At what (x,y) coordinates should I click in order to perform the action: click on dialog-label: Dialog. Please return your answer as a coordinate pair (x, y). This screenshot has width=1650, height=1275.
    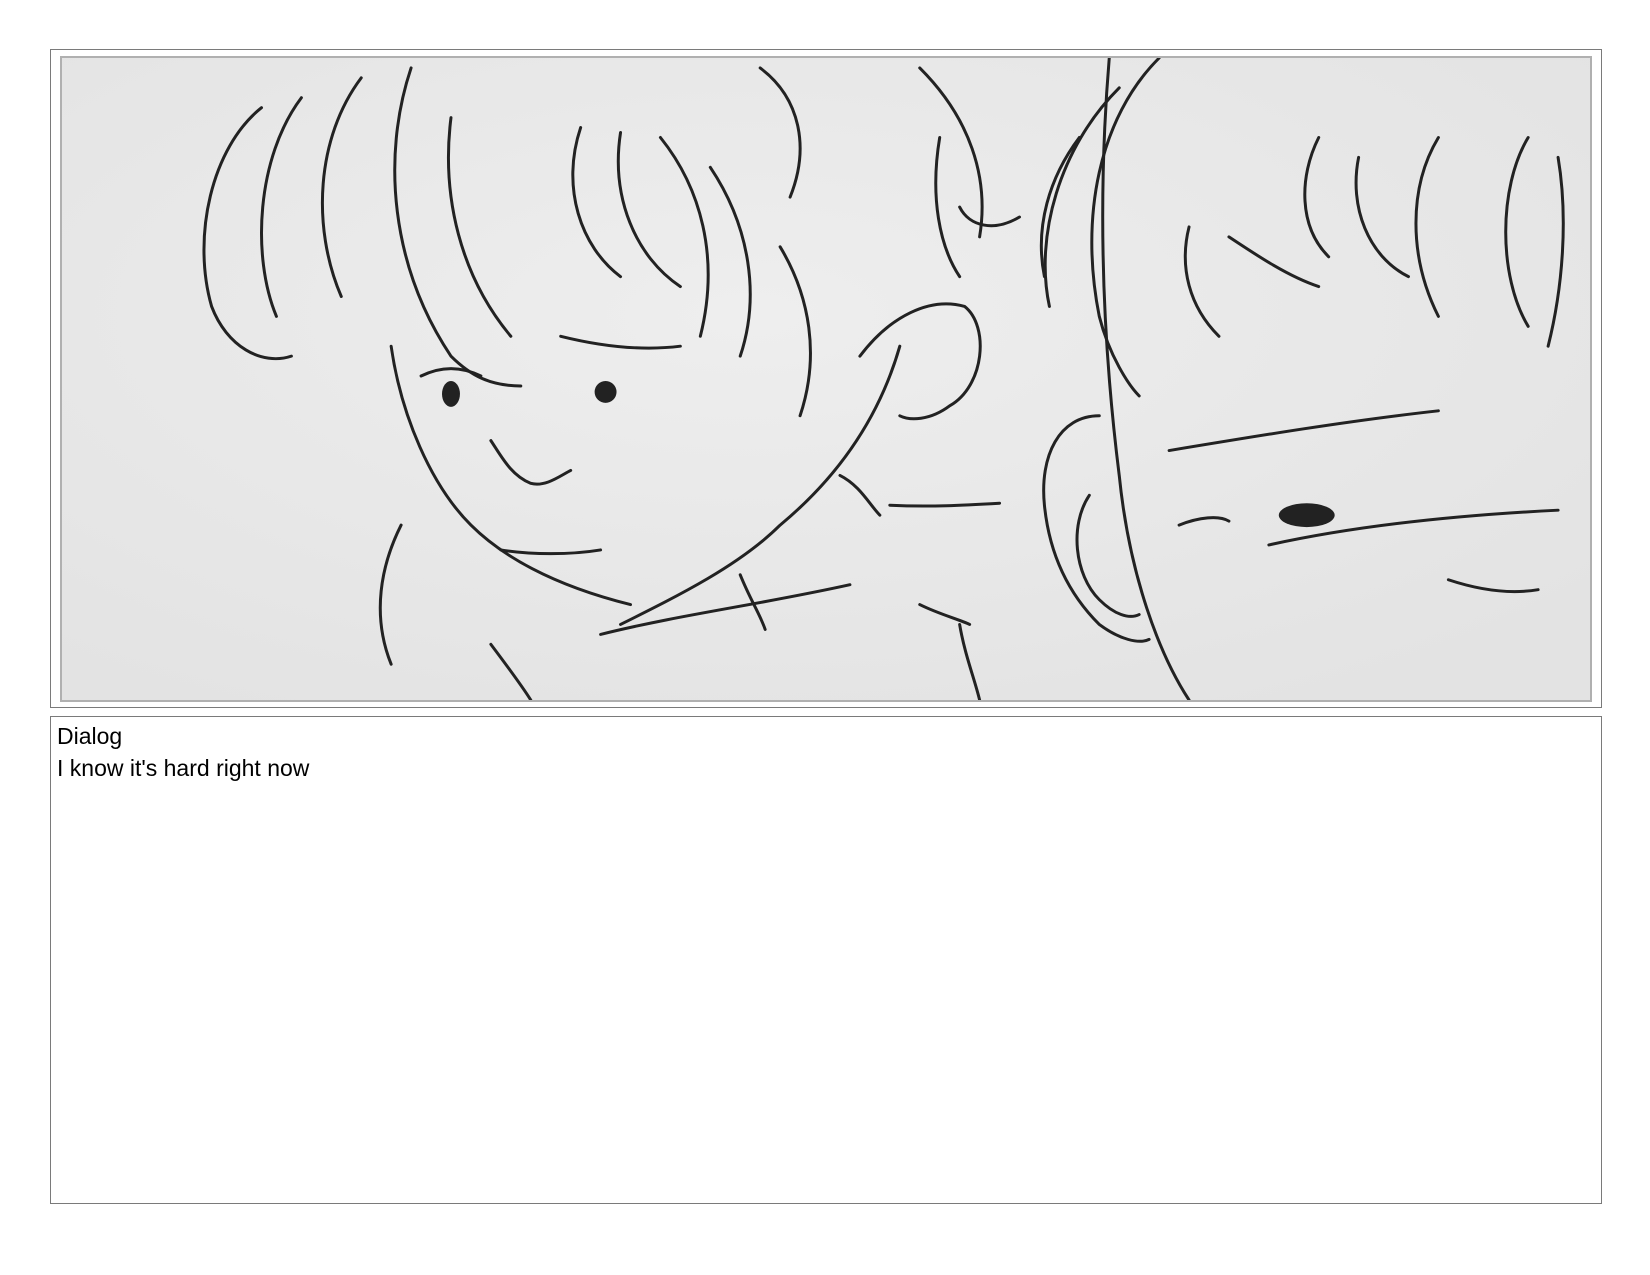
    Looking at the image, I should click on (90, 736).